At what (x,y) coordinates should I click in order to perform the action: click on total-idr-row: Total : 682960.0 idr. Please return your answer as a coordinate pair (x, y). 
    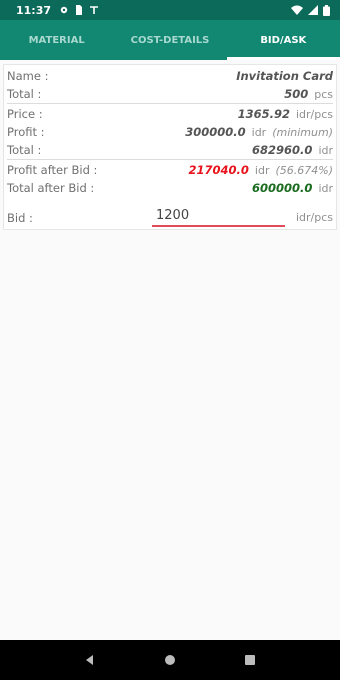
    Looking at the image, I should click on (170, 150).